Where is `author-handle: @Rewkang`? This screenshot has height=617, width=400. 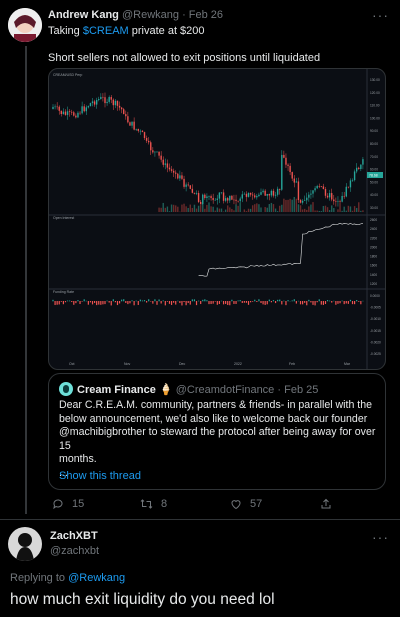 author-handle: @Rewkang is located at coordinates (150, 15).